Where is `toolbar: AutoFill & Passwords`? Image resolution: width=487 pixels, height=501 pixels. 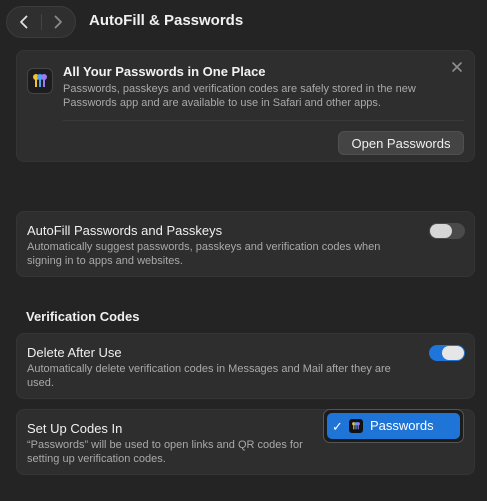
toolbar: AutoFill & Passwords is located at coordinates (243, 22).